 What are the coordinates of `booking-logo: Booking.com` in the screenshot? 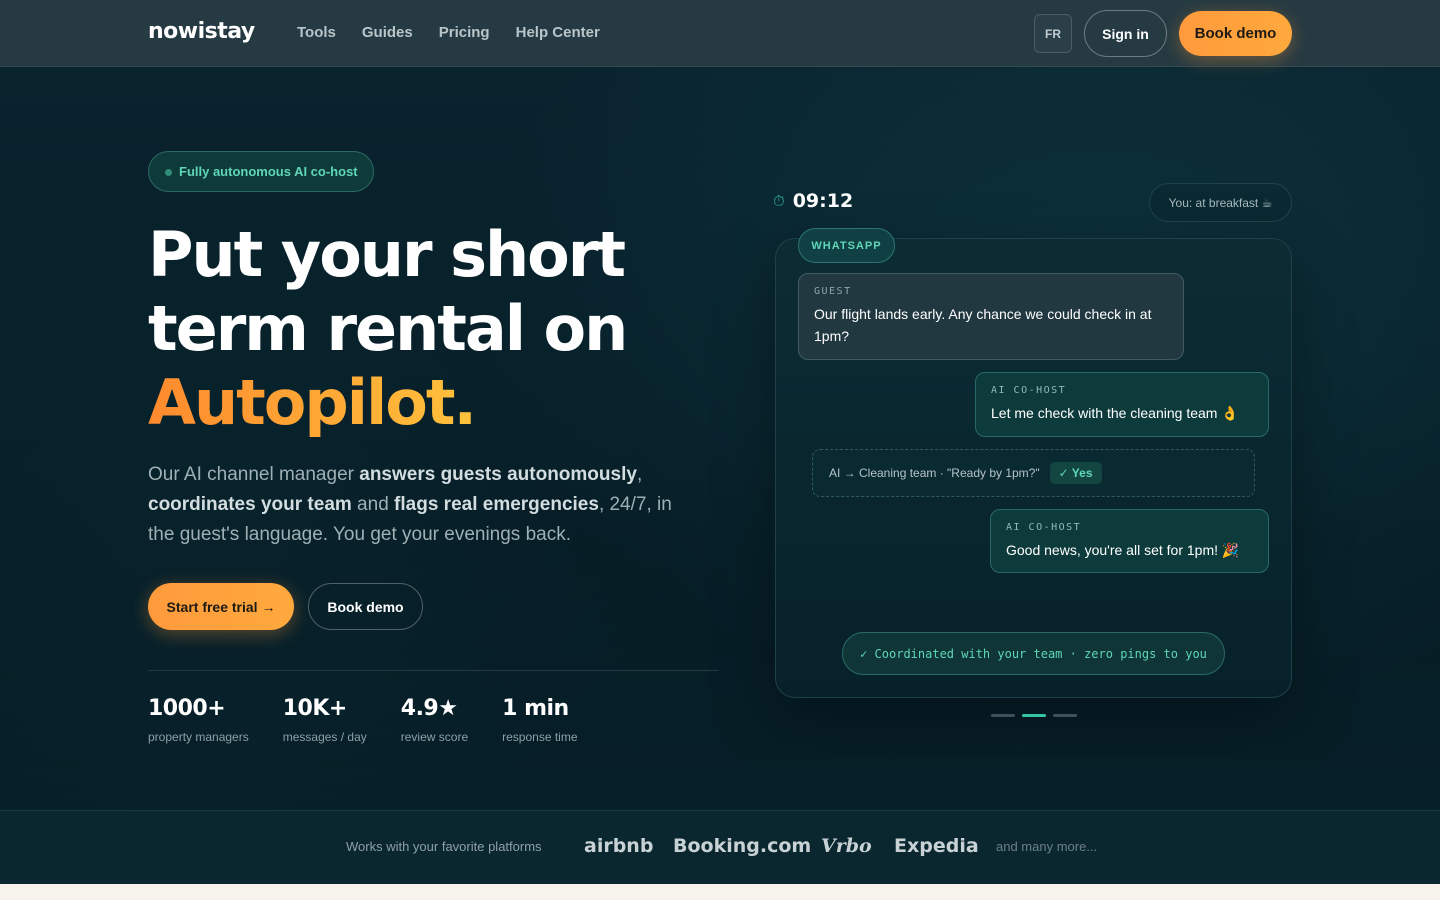 It's located at (742, 846).